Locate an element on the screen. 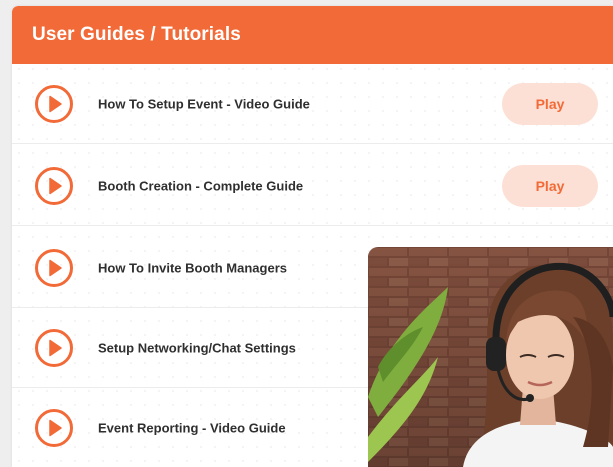 The image size is (613, 467). guide-label: How To Invite Booth Managers is located at coordinates (192, 267).